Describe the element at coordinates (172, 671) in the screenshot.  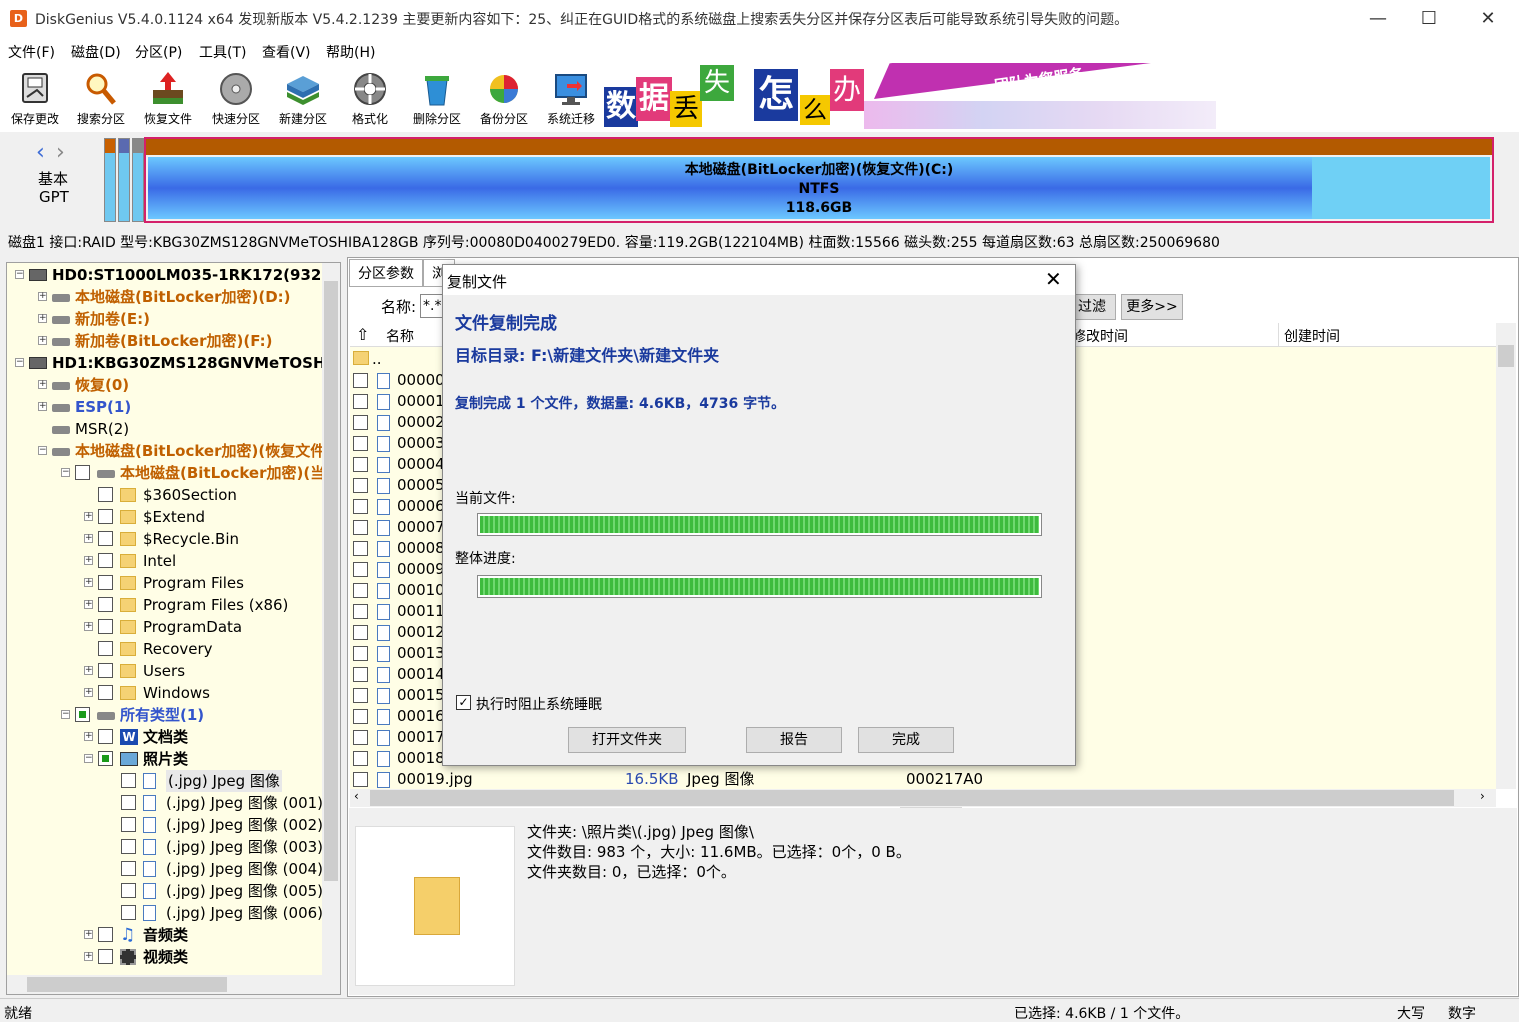
I see `tree-node: + Users` at that location.